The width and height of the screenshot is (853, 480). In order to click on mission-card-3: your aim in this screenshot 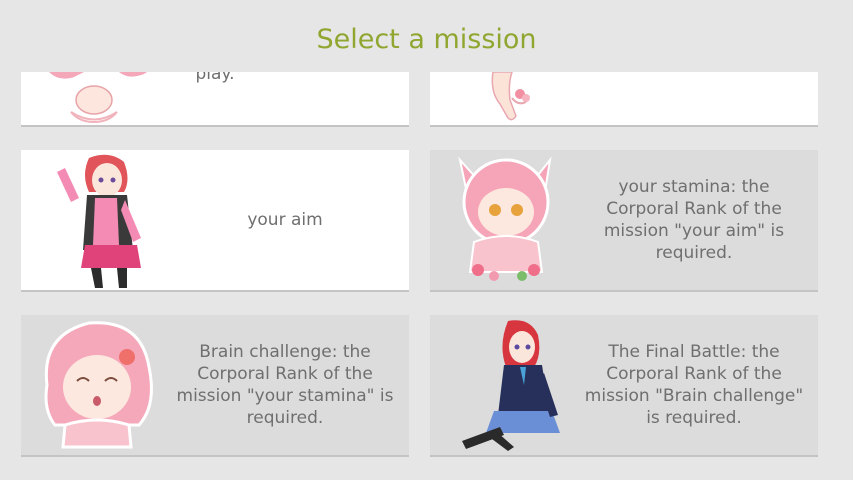, I will do `click(215, 221)`.